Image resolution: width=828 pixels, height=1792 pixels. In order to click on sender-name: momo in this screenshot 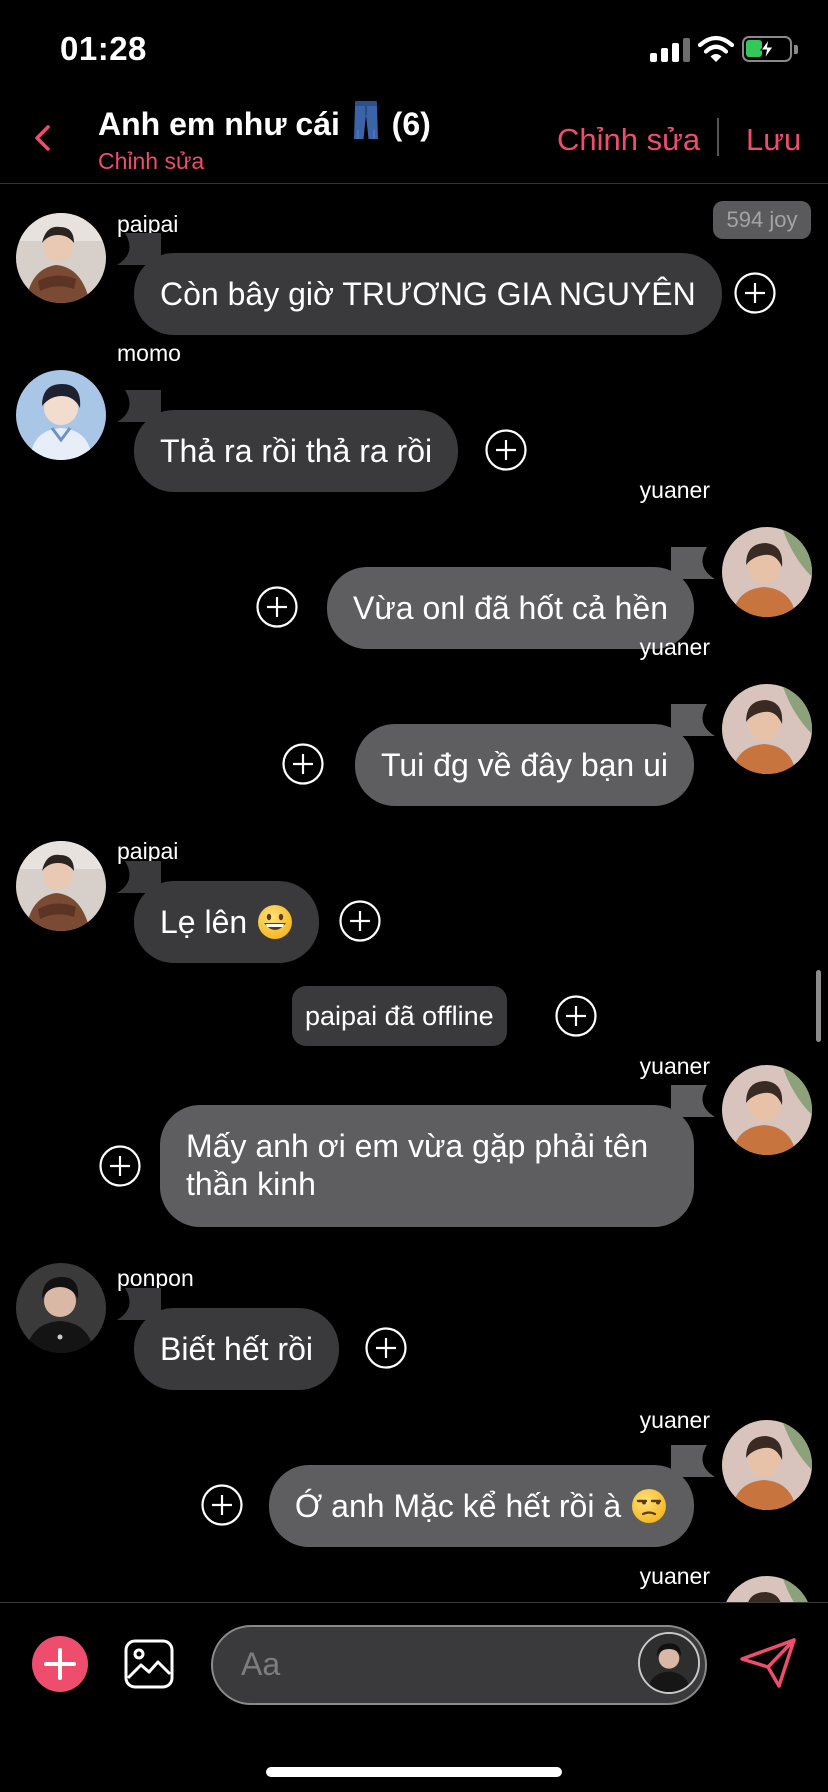, I will do `click(149, 353)`.